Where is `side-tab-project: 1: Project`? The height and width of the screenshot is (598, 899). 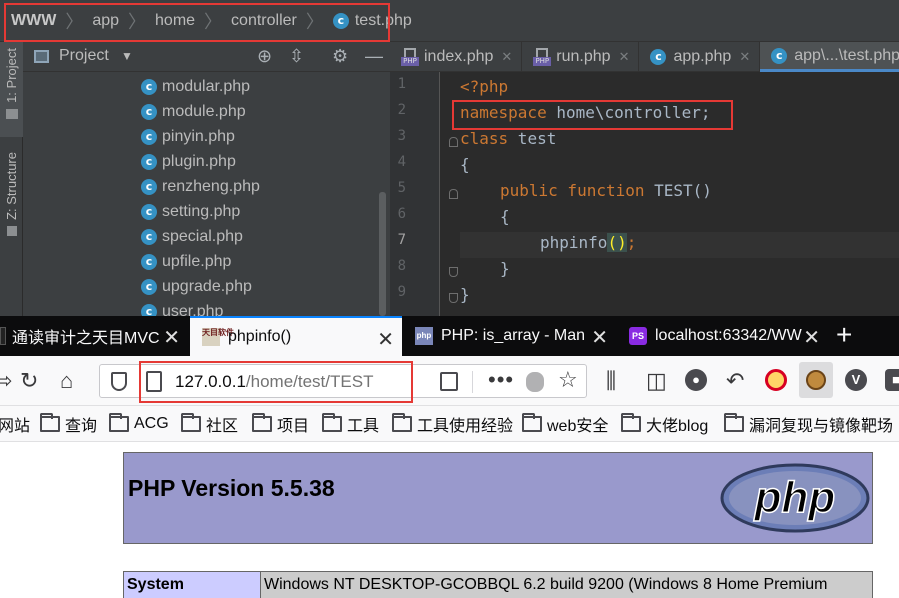 side-tab-project: 1: Project is located at coordinates (11, 89).